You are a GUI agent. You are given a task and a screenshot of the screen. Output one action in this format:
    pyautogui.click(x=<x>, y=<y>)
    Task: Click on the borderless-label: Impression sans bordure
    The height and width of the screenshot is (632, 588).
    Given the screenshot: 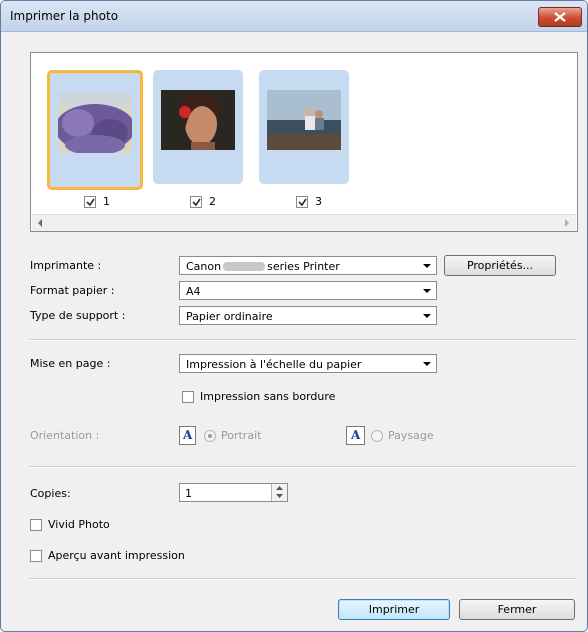 What is the action you would take?
    pyautogui.click(x=268, y=396)
    